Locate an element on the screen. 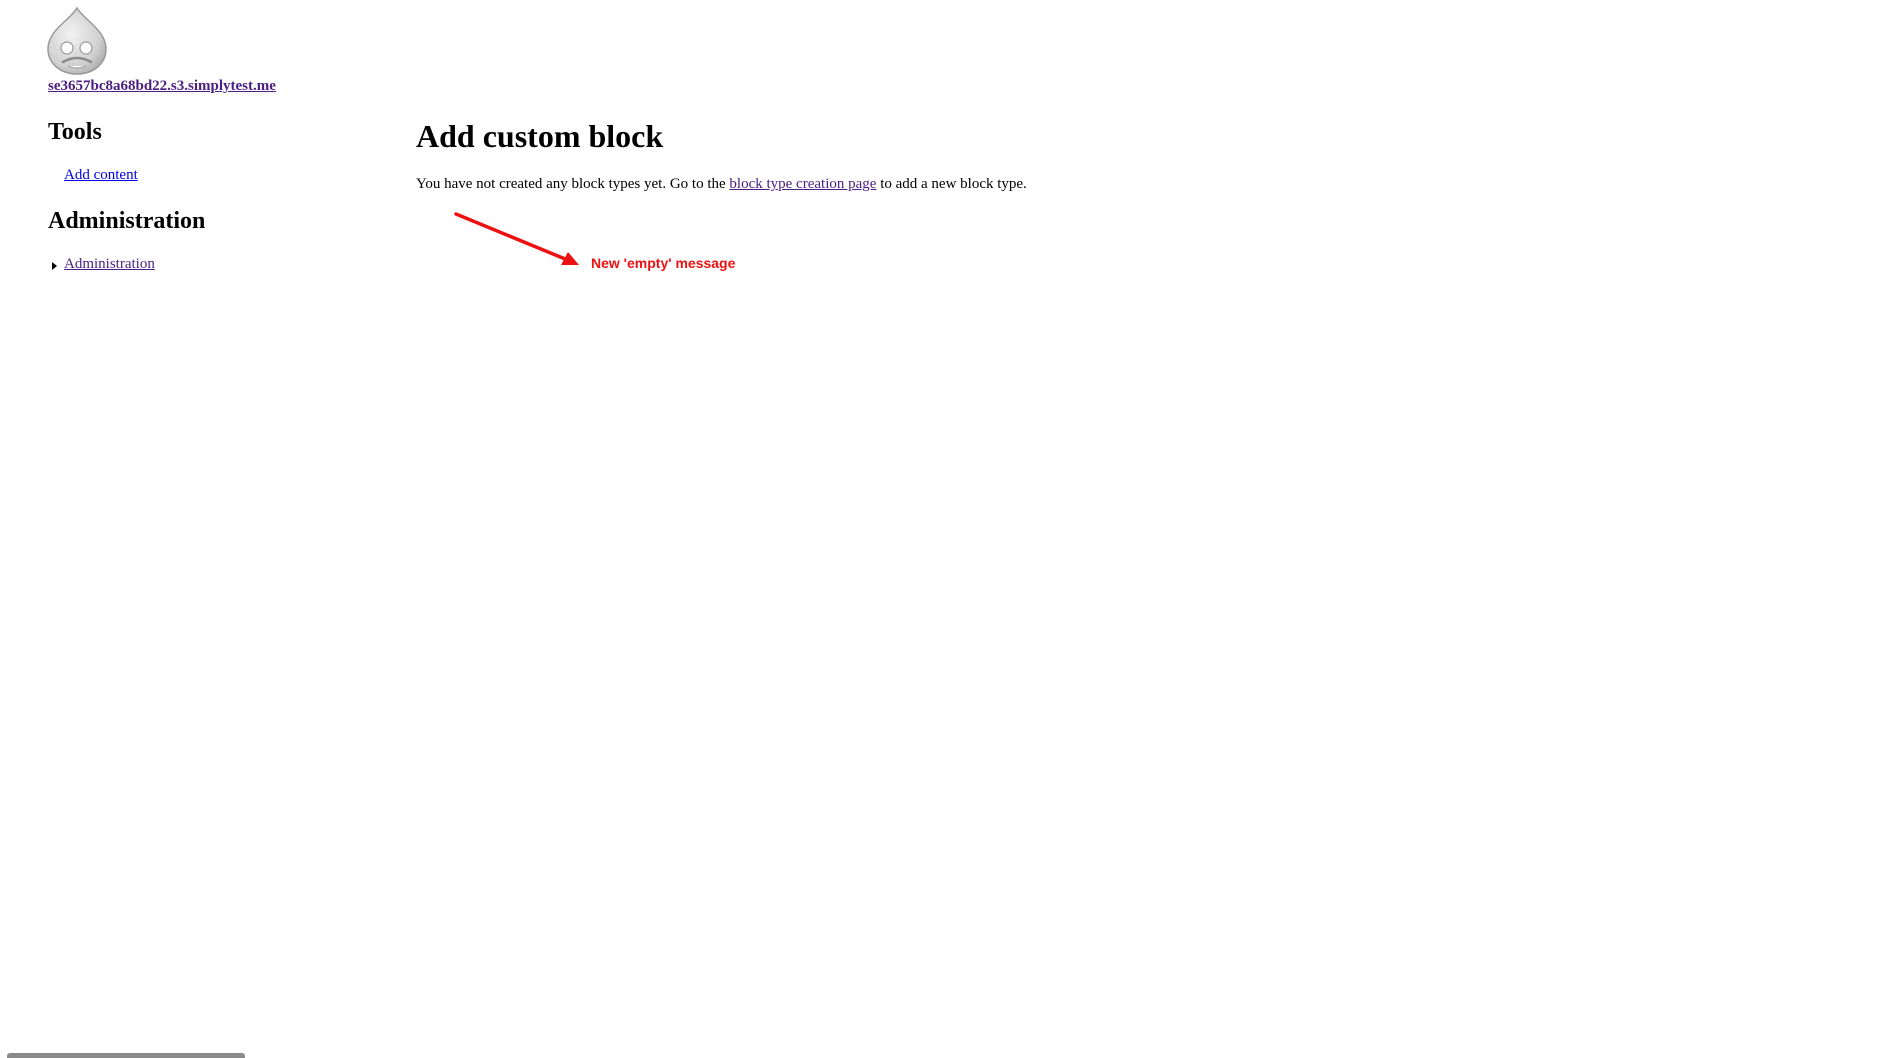  annotation-label: New 'empty' message is located at coordinates (663, 263).